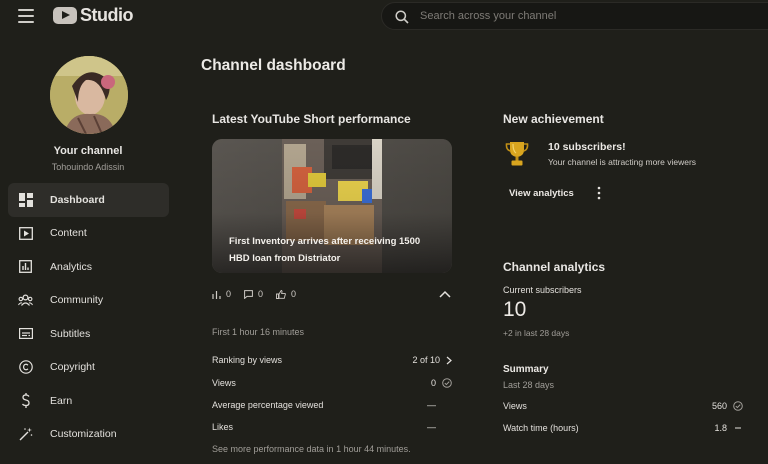  I want to click on logo-text: Studio, so click(107, 15).